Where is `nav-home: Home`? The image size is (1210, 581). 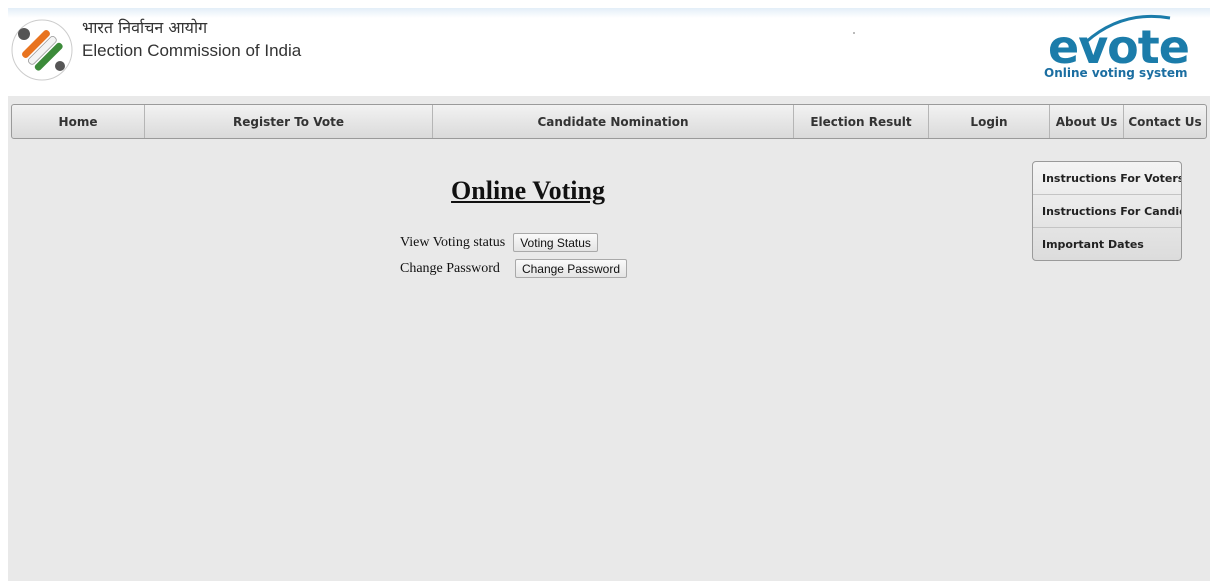 nav-home: Home is located at coordinates (78, 121).